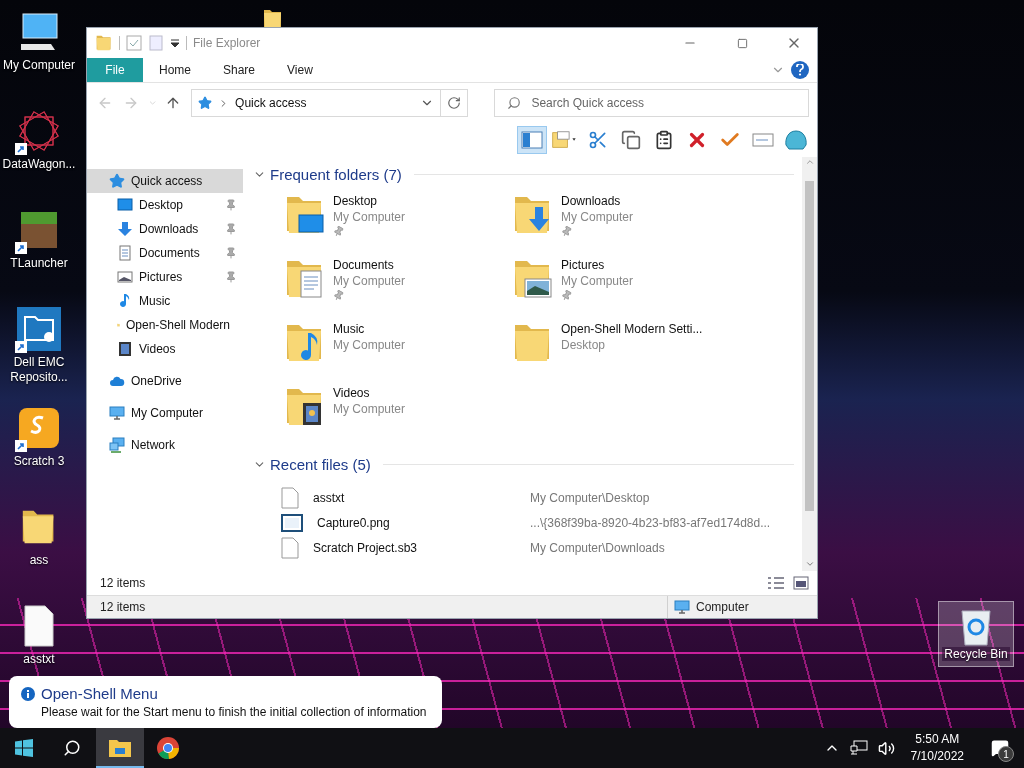 This screenshot has width=1024, height=768. Describe the element at coordinates (763, 140) in the screenshot. I see `rename-icon` at that location.